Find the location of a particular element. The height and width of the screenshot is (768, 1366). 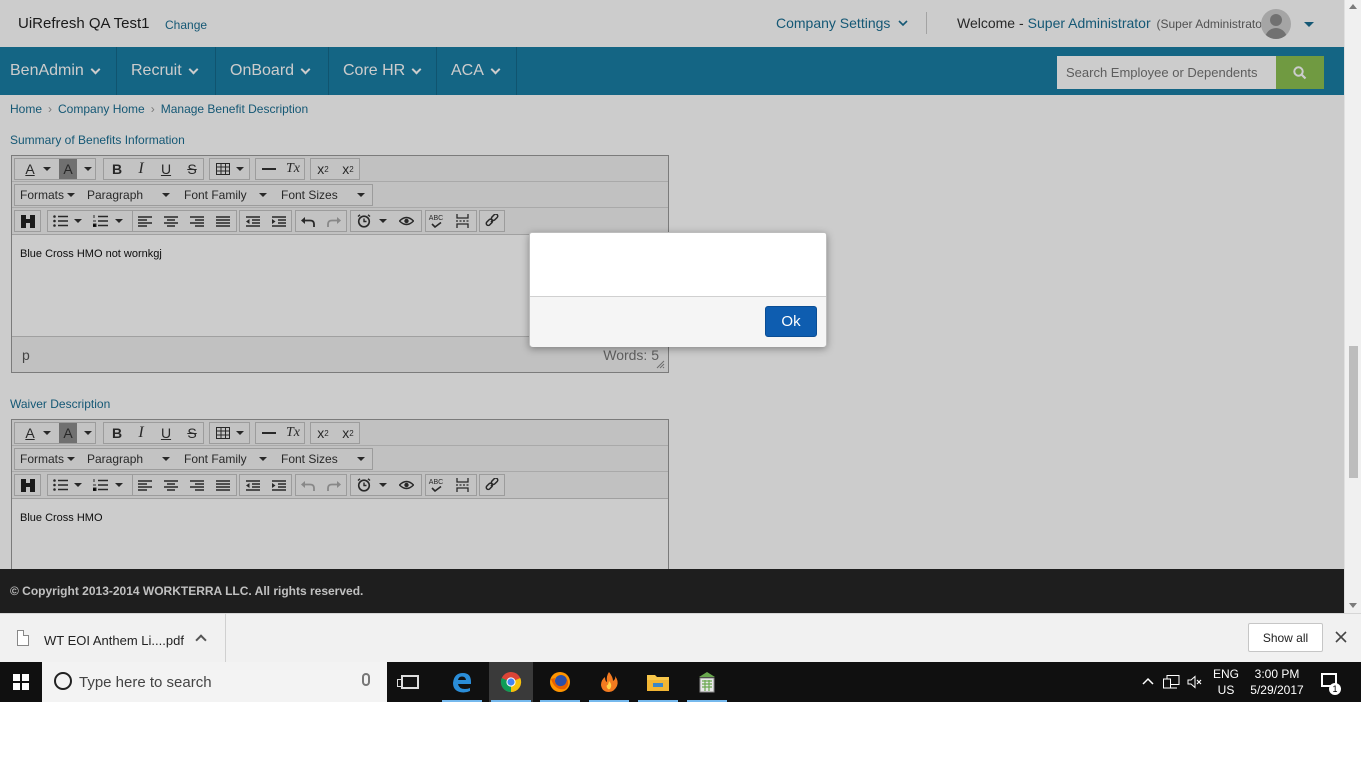

chrome-icon is located at coordinates (511, 682).